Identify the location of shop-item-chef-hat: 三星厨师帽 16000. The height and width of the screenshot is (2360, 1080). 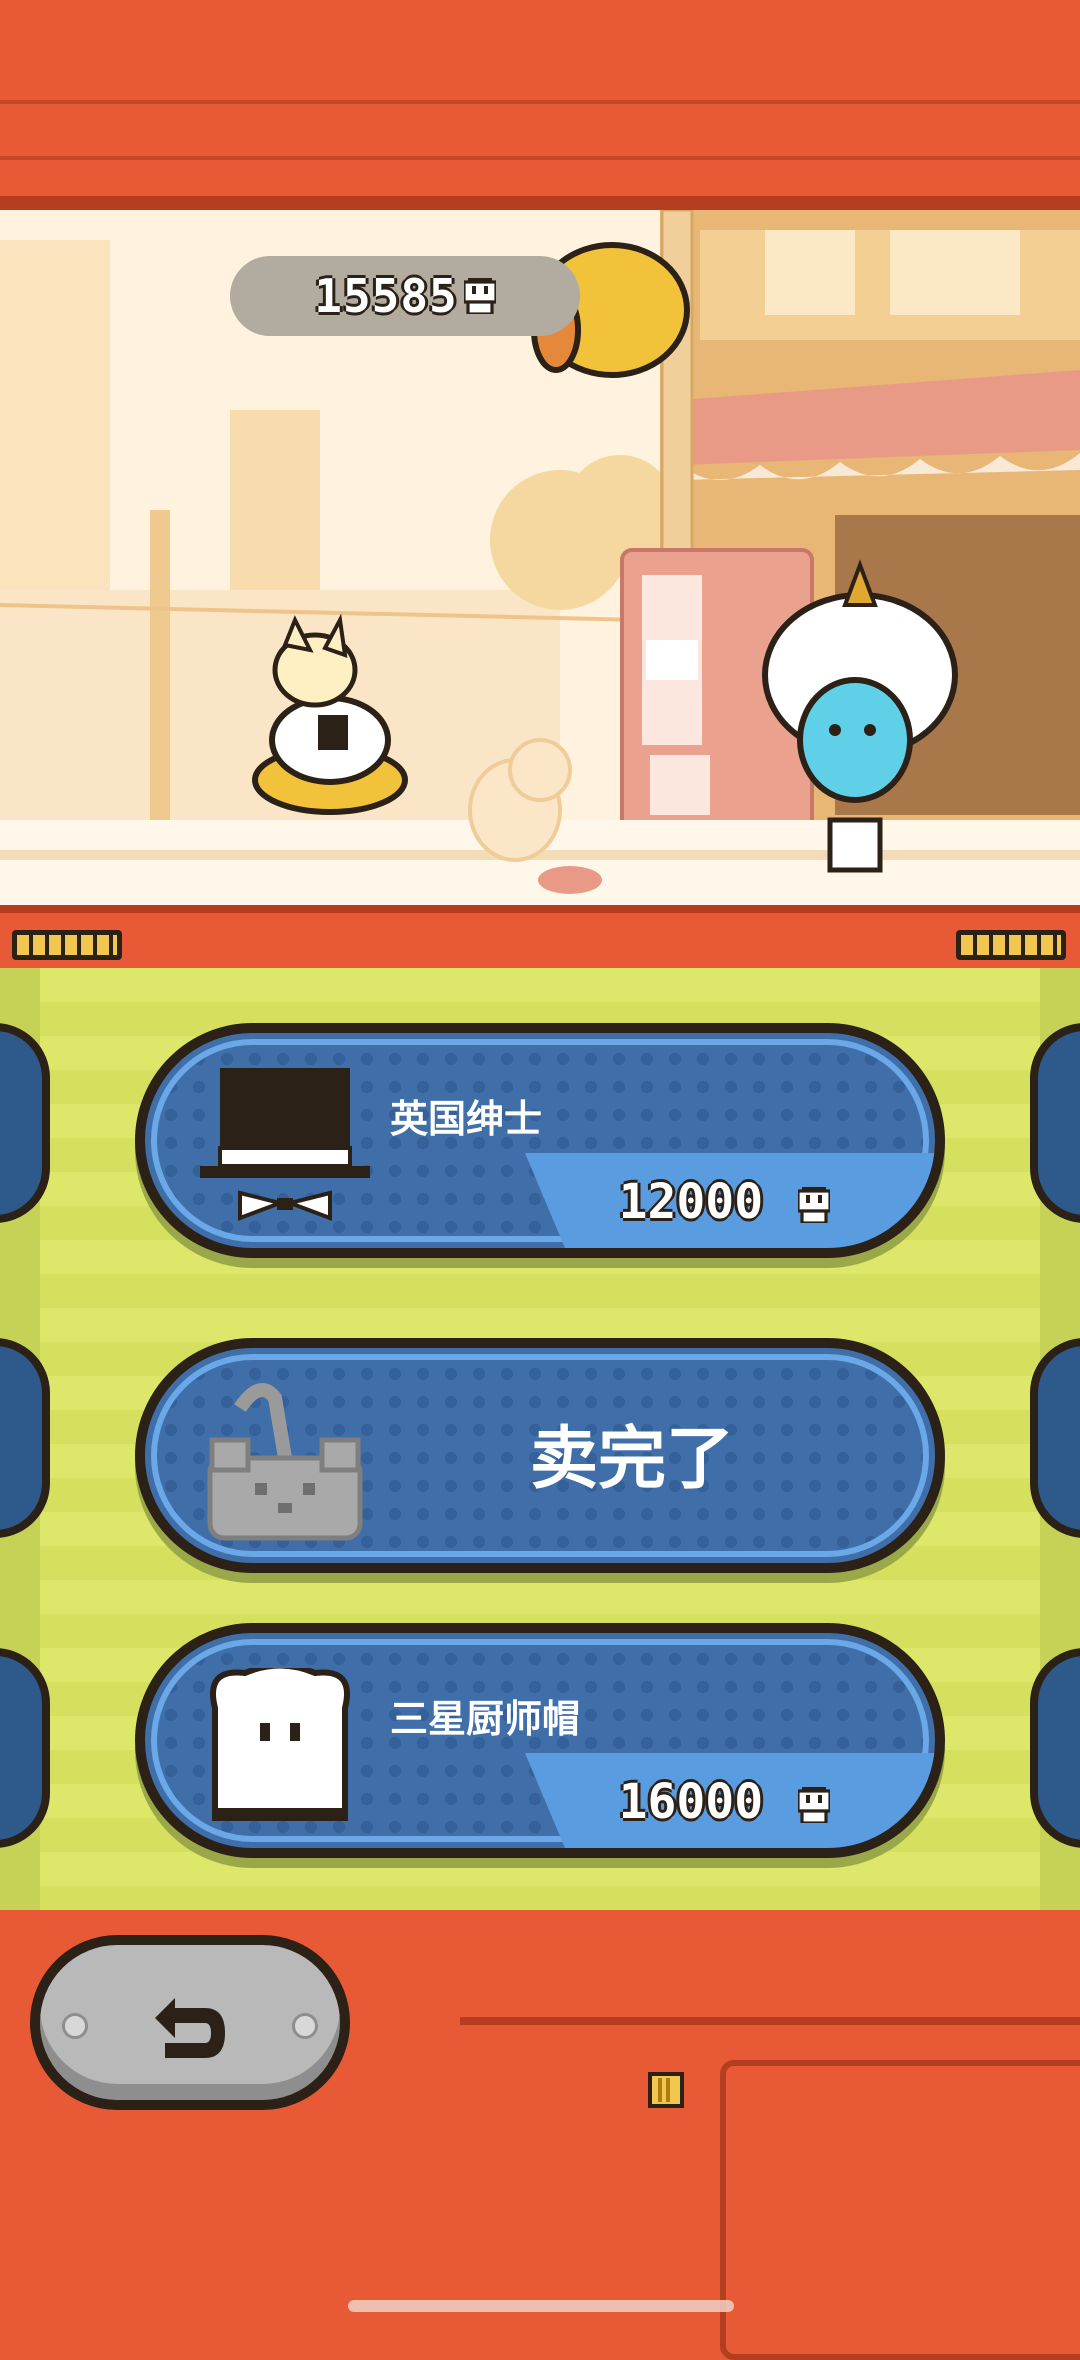
(540, 1740).